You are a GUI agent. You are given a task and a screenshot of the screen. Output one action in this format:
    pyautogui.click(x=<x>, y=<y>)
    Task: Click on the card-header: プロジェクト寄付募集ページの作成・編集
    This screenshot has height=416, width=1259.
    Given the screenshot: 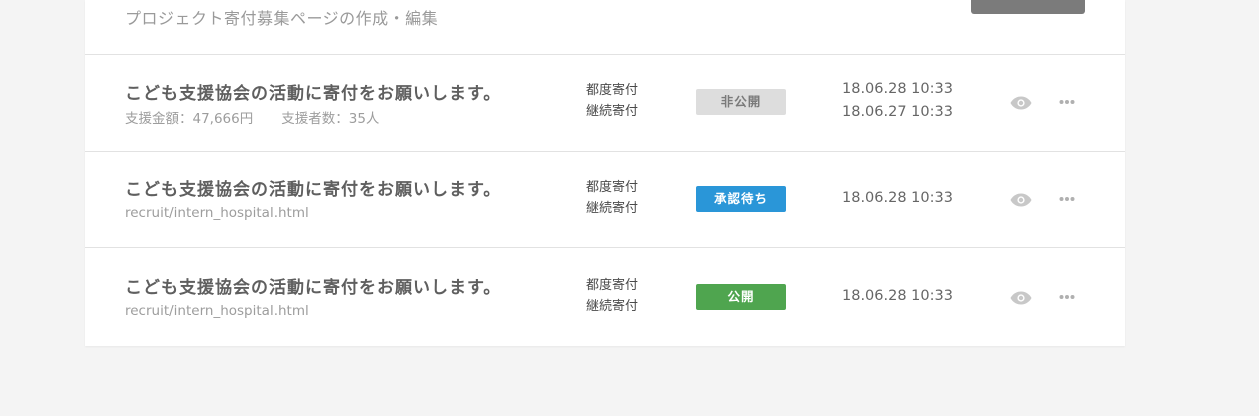 What is the action you would take?
    pyautogui.click(x=605, y=27)
    